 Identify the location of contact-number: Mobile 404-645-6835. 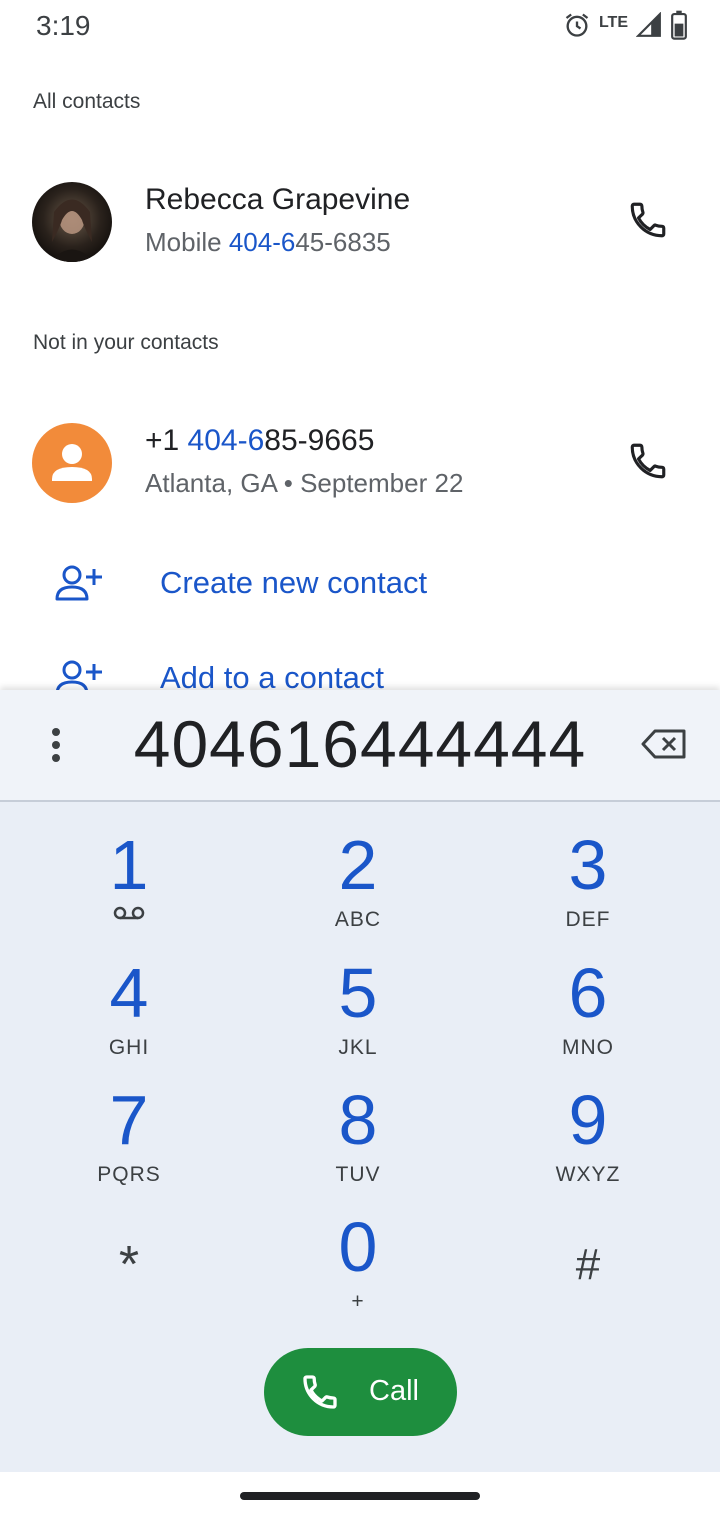
(268, 242).